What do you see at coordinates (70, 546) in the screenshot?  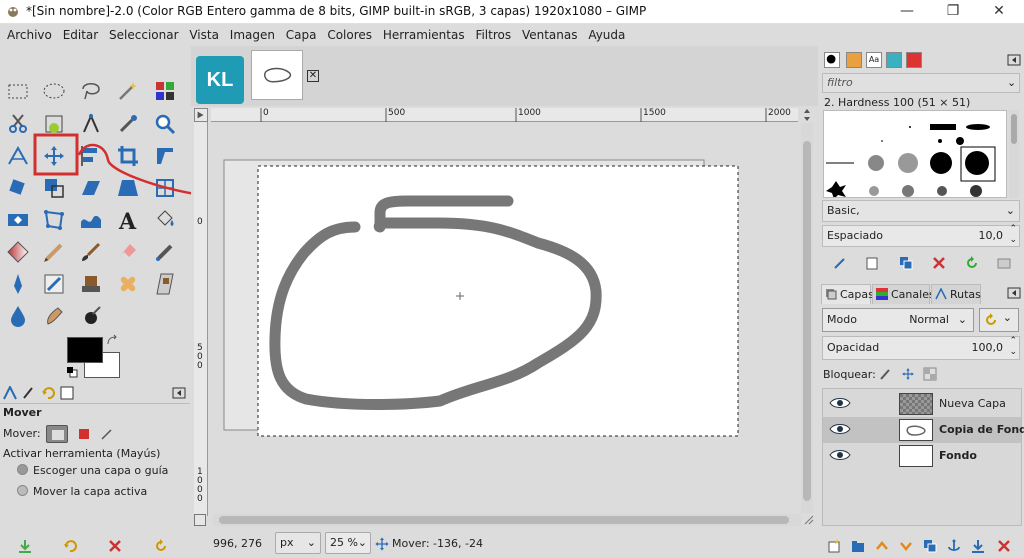 I see `restore-tool-preset-icon` at bounding box center [70, 546].